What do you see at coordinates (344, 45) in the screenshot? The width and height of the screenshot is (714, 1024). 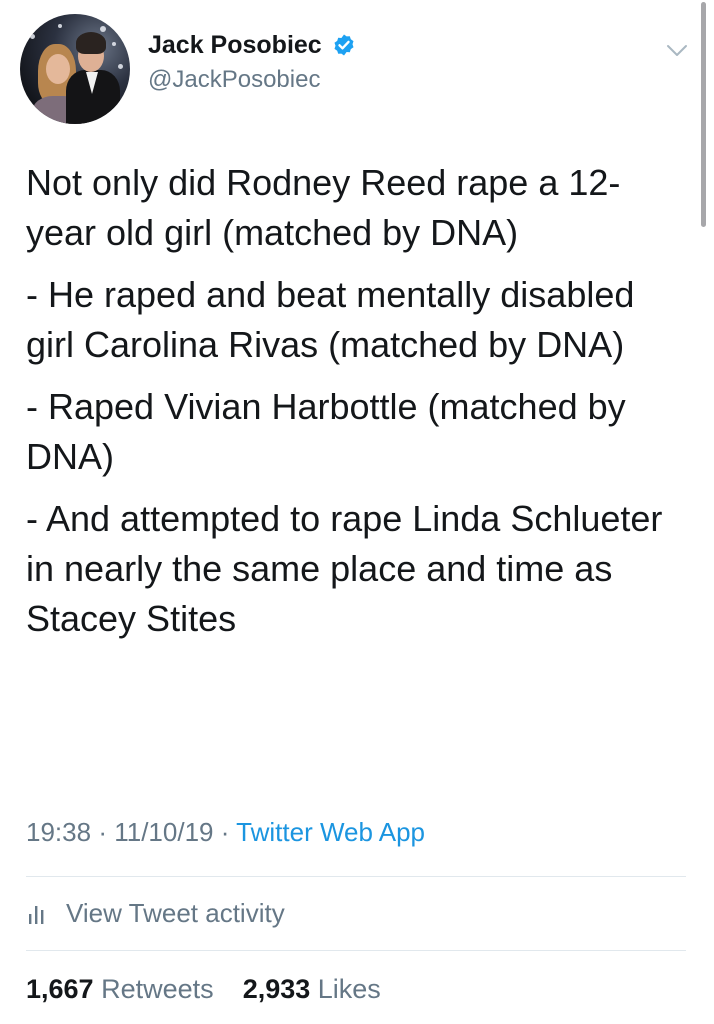 I see `verified-badge-icon` at bounding box center [344, 45].